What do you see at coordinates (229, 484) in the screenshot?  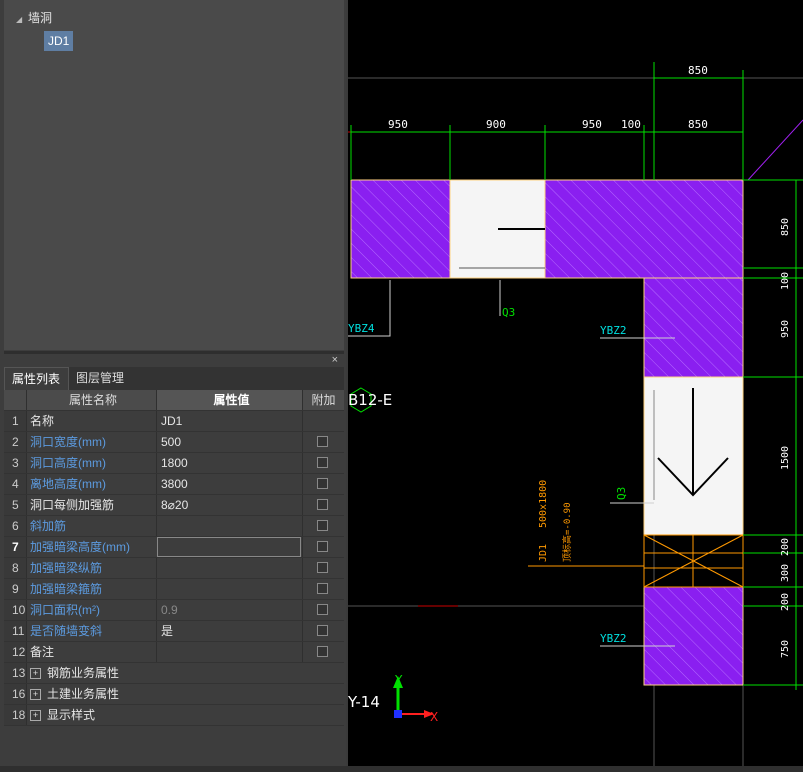 I see `property-value: 3800` at bounding box center [229, 484].